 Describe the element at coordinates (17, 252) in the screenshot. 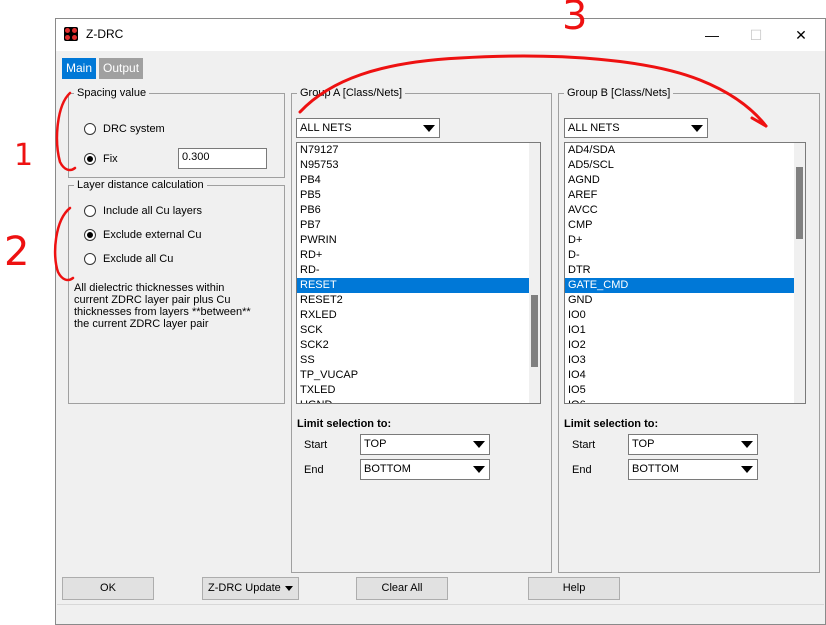

I see `annotation-number-2: 2` at that location.